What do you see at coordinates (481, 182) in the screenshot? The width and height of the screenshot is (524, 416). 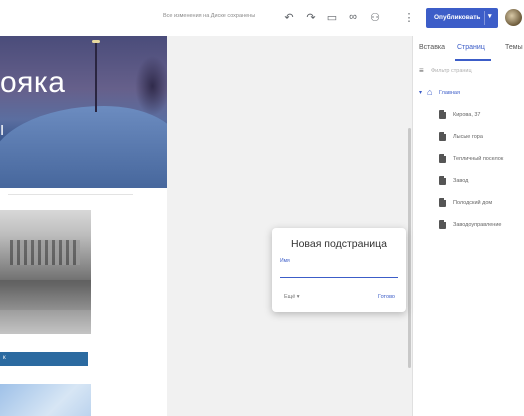 I see `page-item: Завод` at bounding box center [481, 182].